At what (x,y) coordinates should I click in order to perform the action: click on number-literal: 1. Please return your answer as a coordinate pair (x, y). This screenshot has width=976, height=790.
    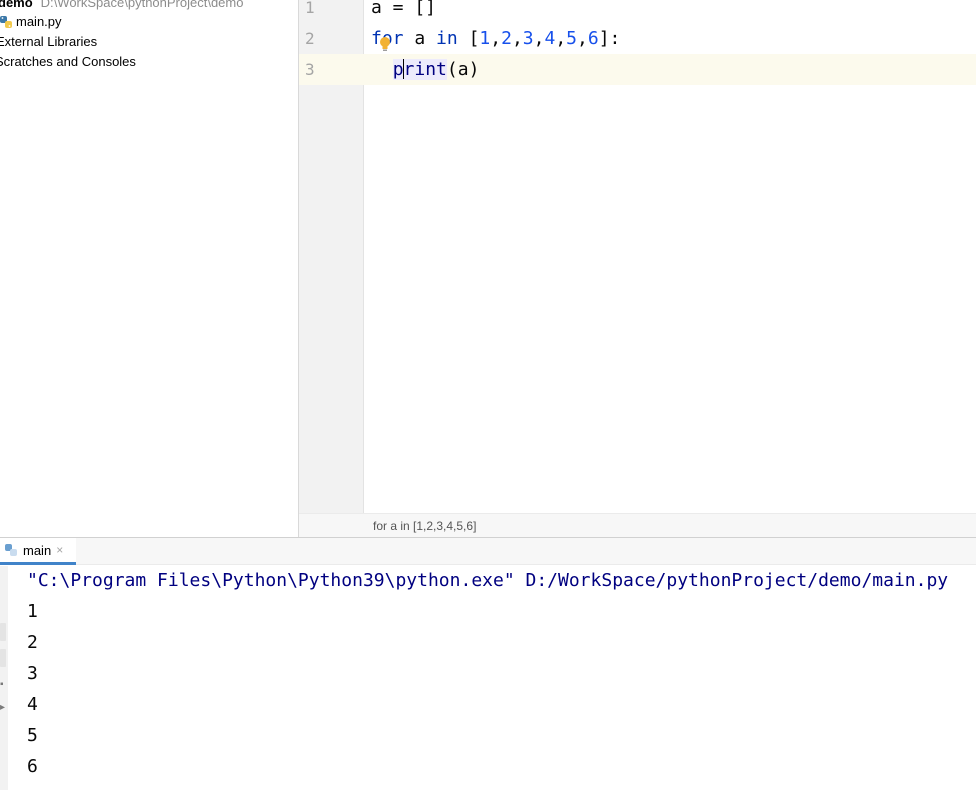
    Looking at the image, I should click on (485, 38).